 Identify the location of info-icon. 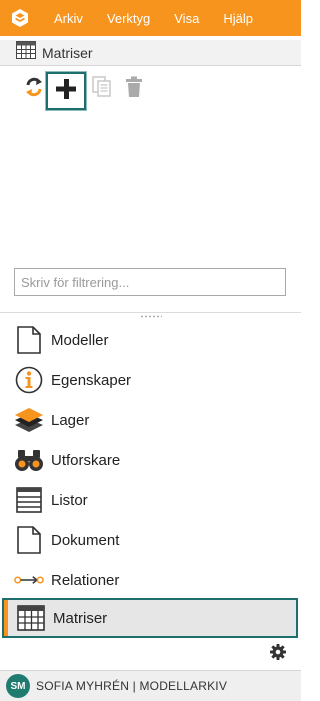
(29, 380).